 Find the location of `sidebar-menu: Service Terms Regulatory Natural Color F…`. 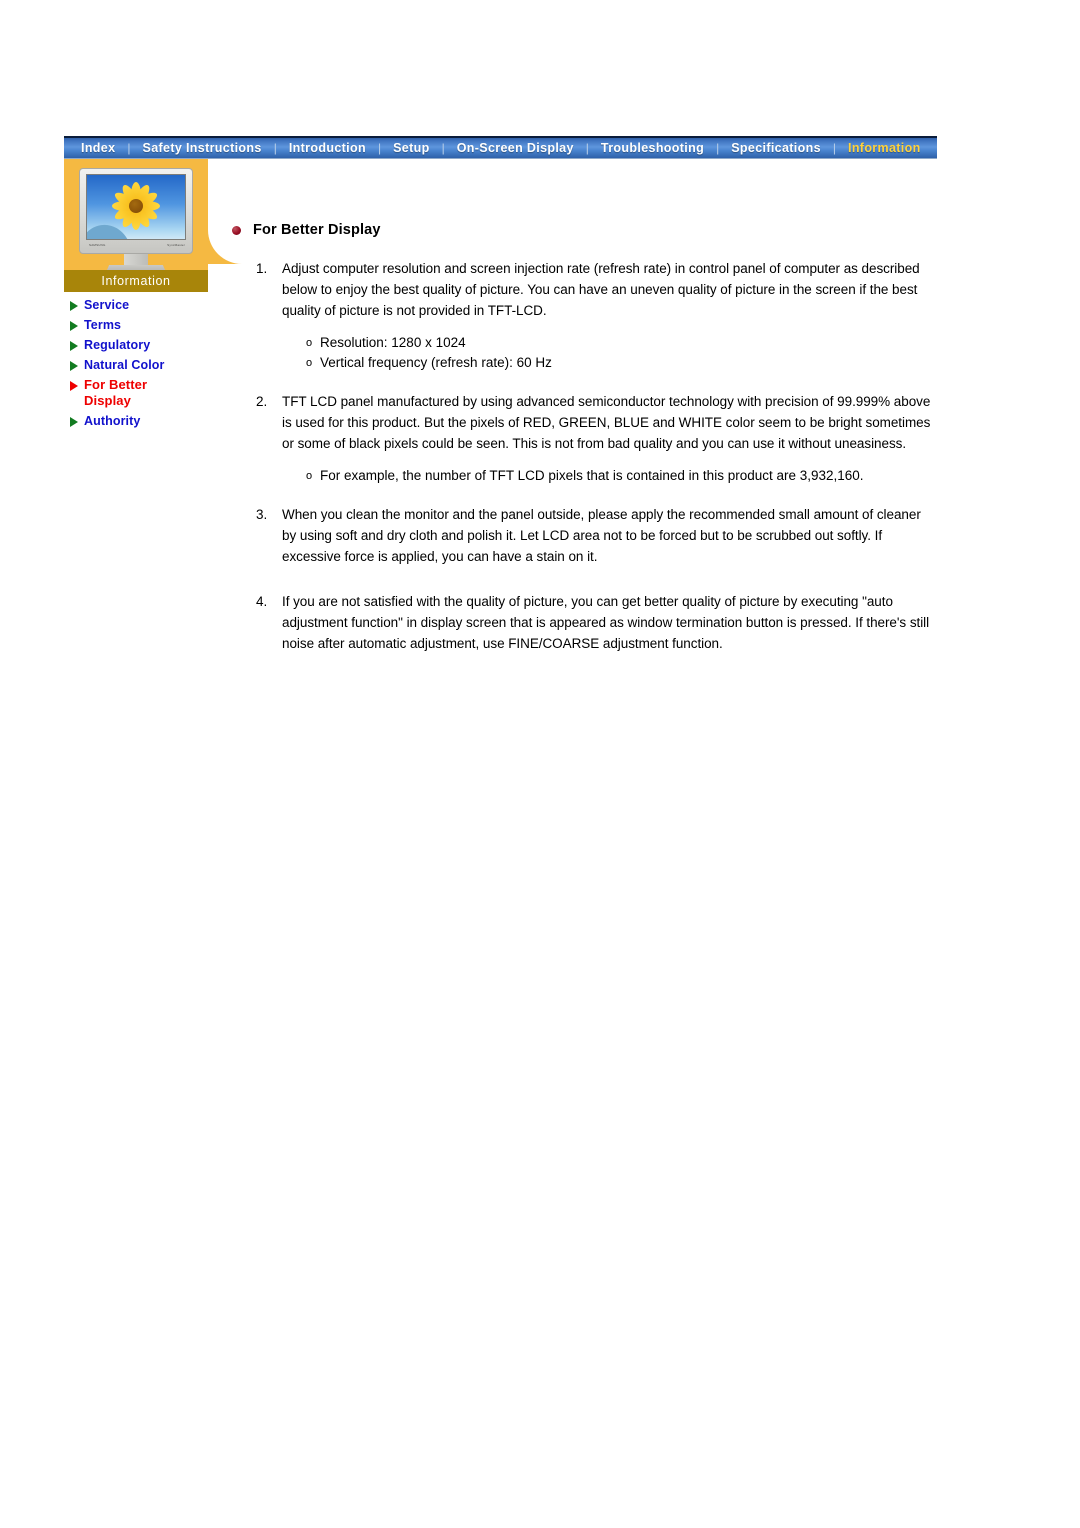

sidebar-menu: Service Terms Regulatory Natural Color F… is located at coordinates (151, 362).